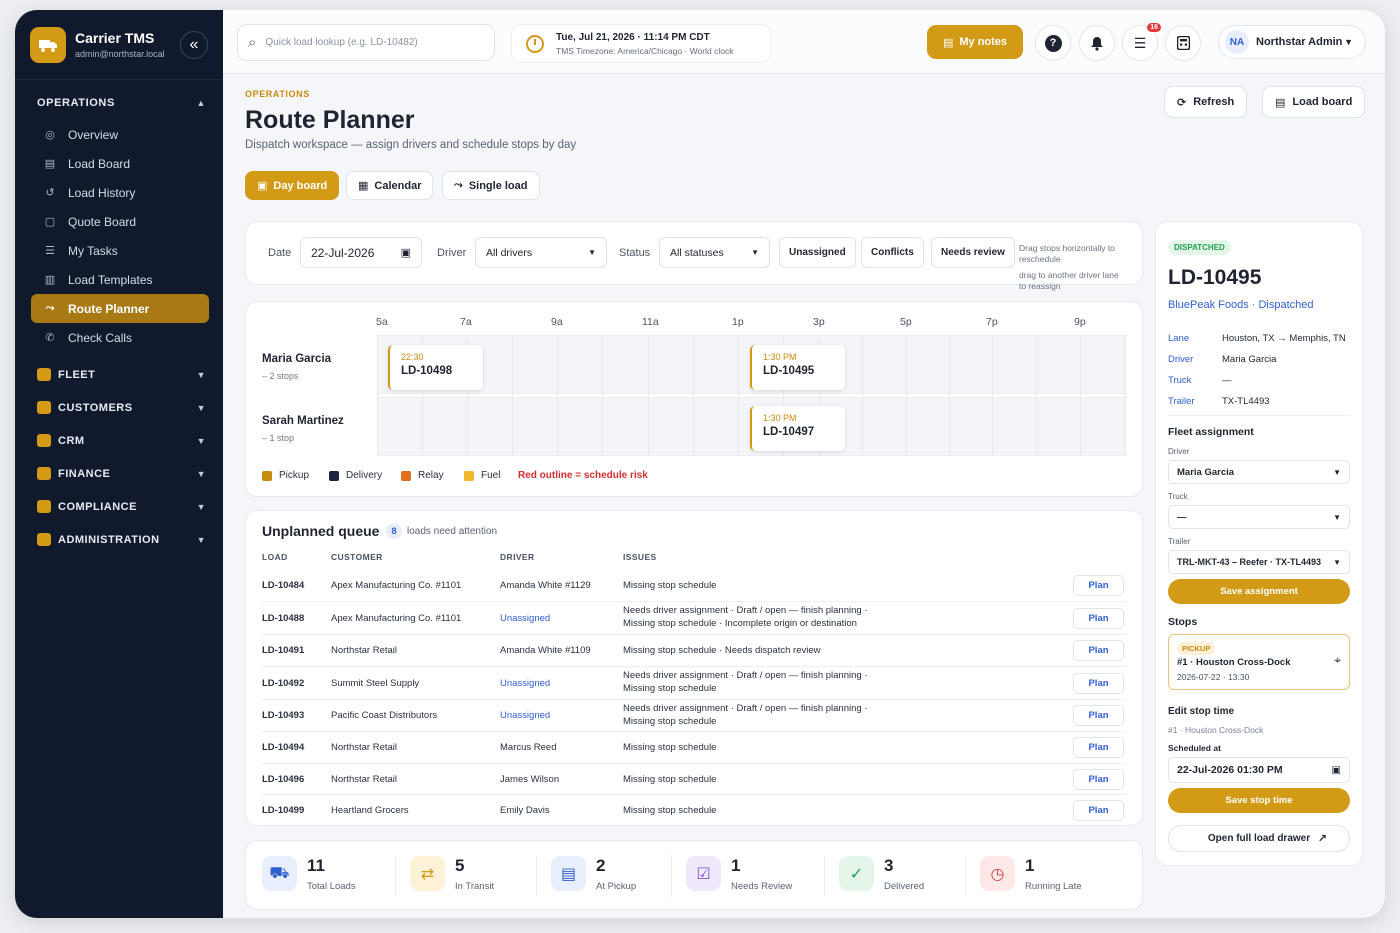  What do you see at coordinates (583, 475) in the screenshot?
I see `risk-note: Red outline = schedule risk` at bounding box center [583, 475].